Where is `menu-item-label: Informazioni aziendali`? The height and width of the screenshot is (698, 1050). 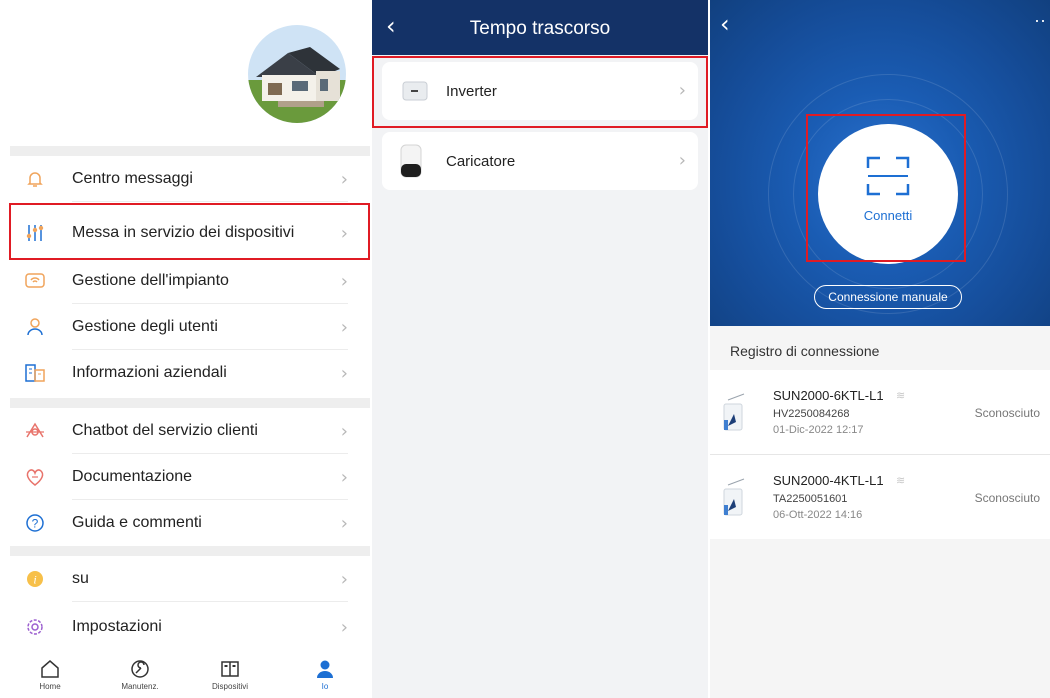 menu-item-label: Informazioni aziendali is located at coordinates (149, 372).